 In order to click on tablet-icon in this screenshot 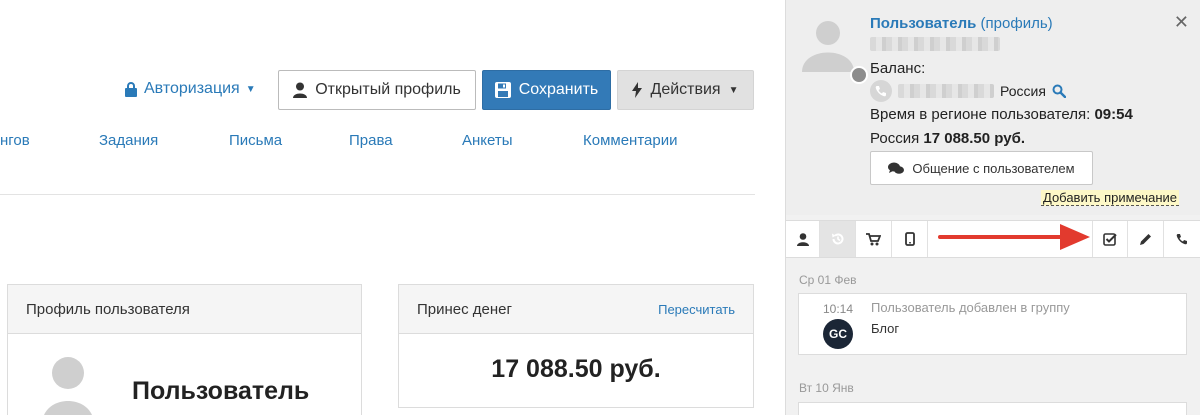, I will do `click(909, 239)`.